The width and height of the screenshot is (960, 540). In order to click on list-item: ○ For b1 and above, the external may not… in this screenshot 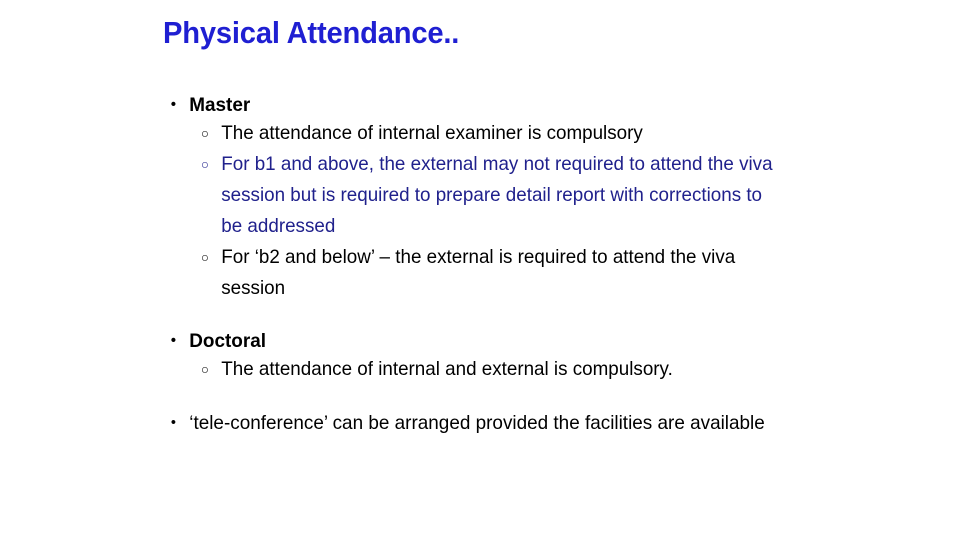, I will do `click(492, 195)`.